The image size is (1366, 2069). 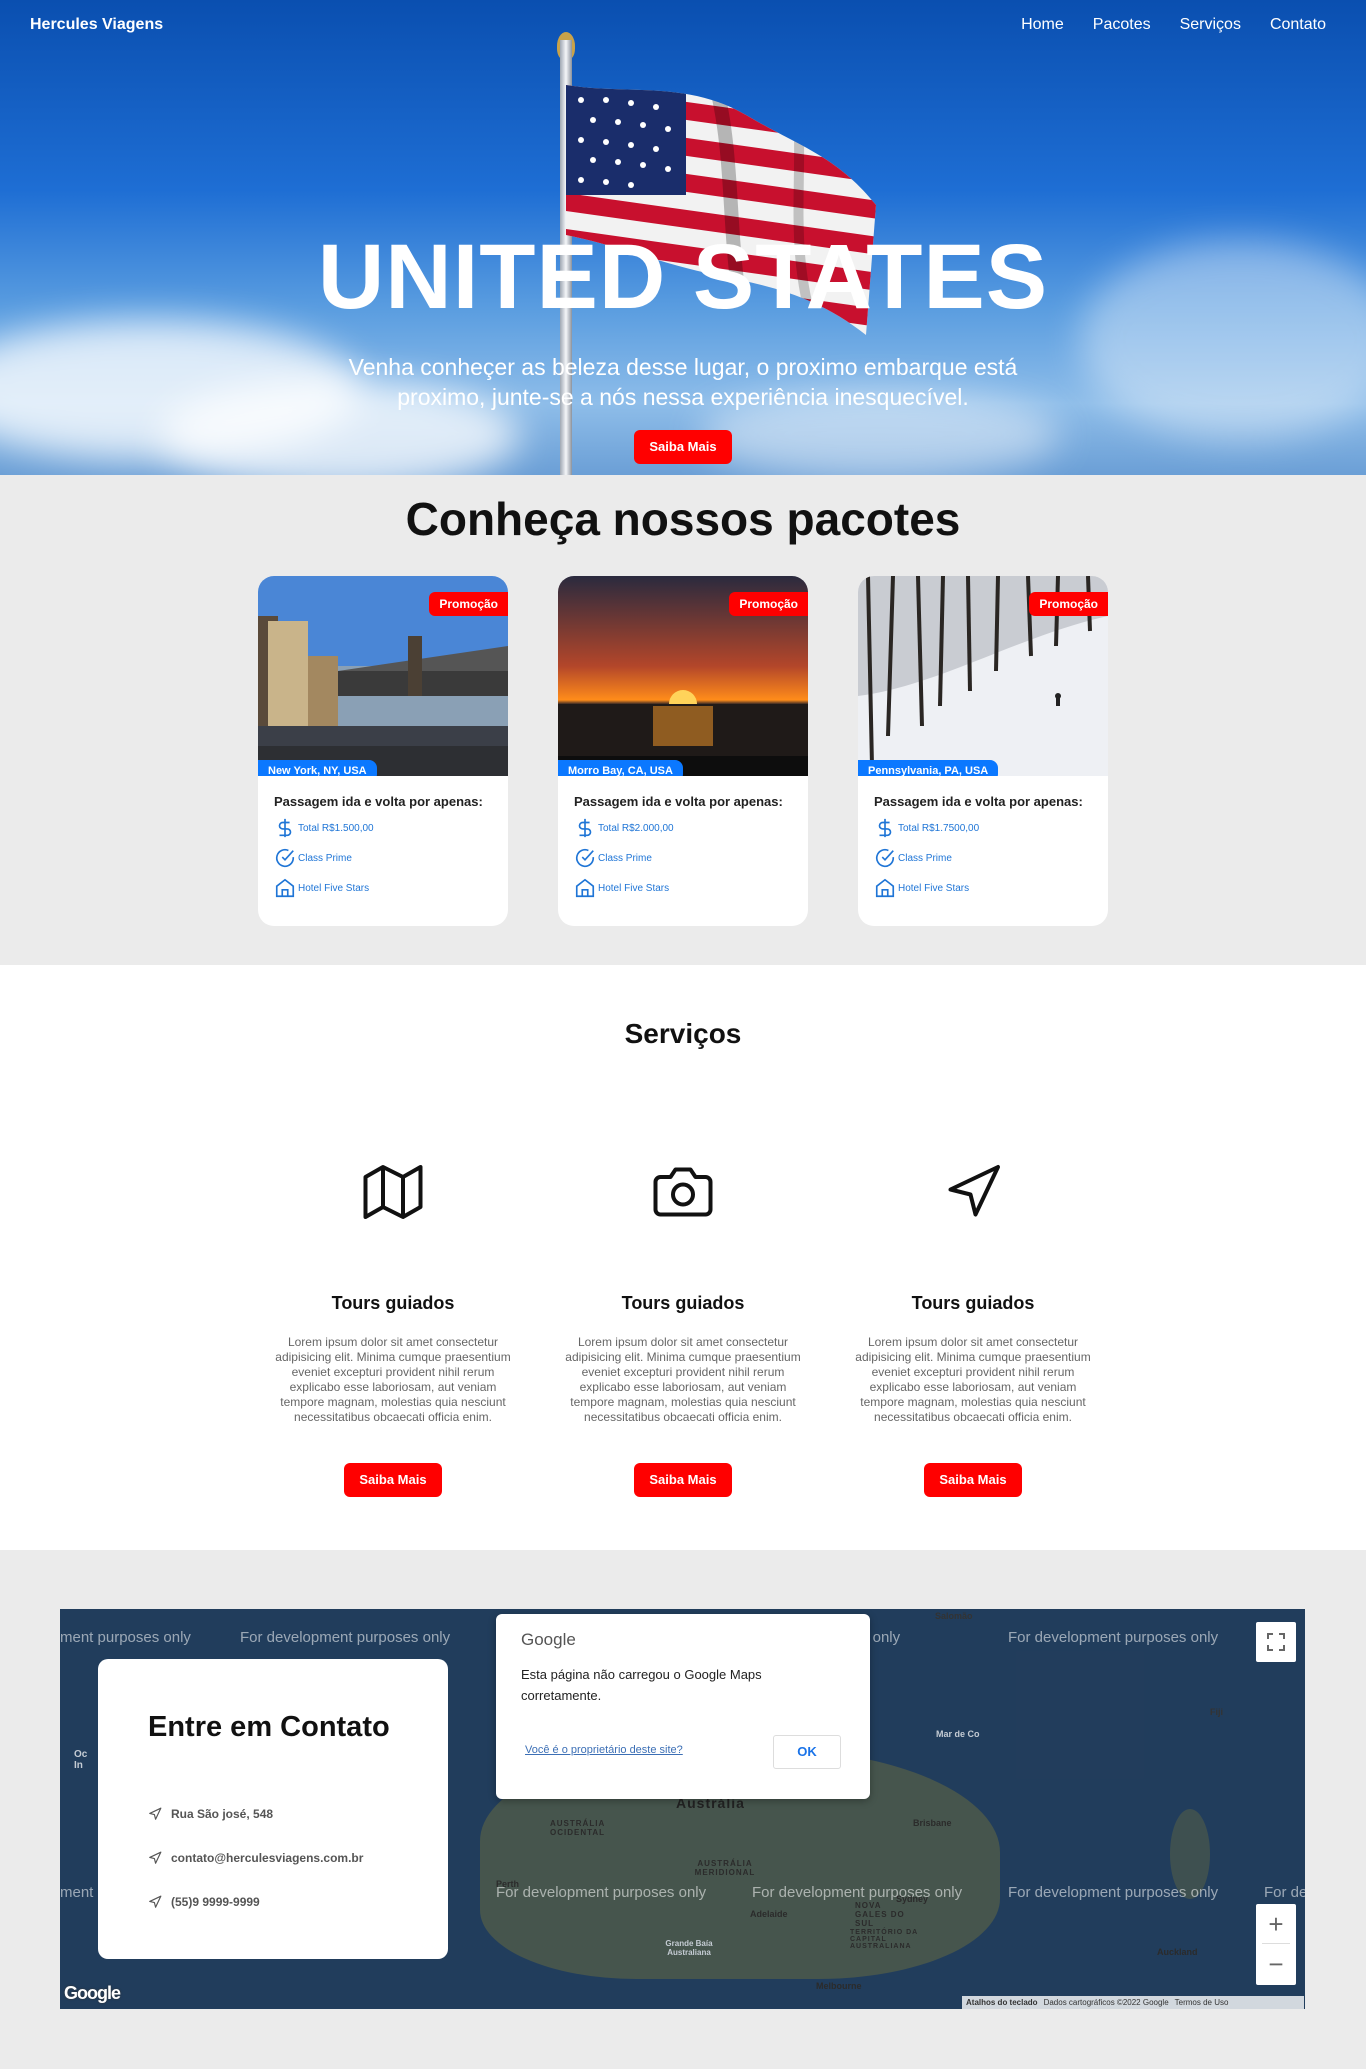 What do you see at coordinates (958, 1734) in the screenshot?
I see `map-label: Mar de Co` at bounding box center [958, 1734].